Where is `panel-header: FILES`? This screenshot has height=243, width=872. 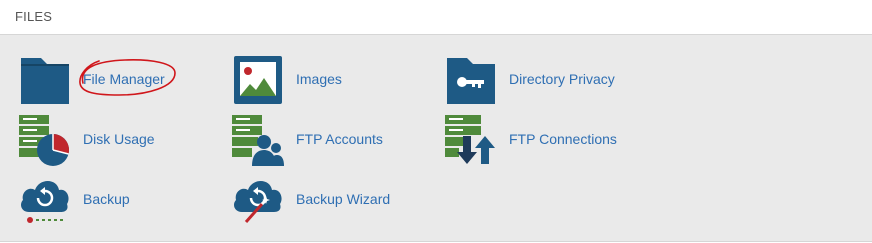
panel-header: FILES is located at coordinates (436, 17).